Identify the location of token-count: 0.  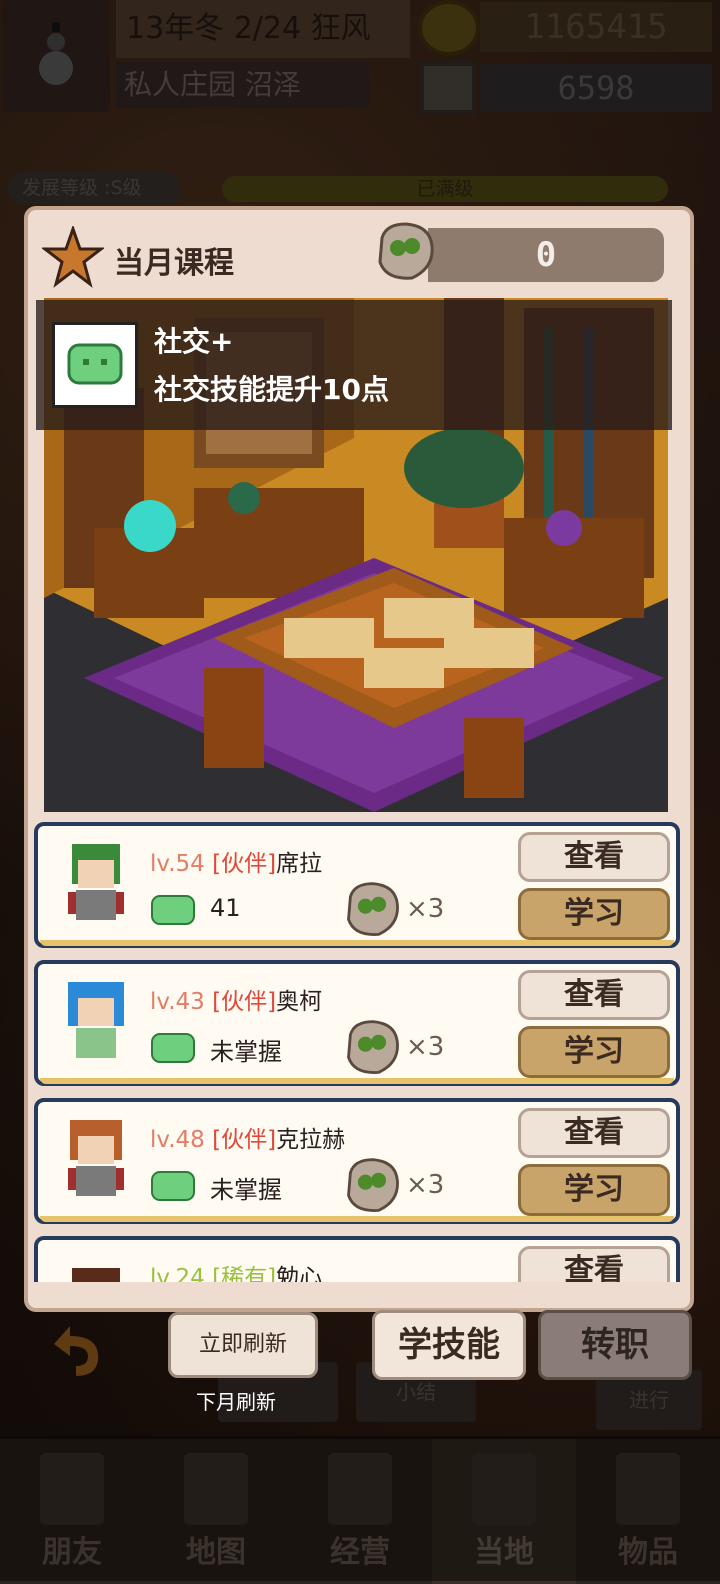
(546, 255).